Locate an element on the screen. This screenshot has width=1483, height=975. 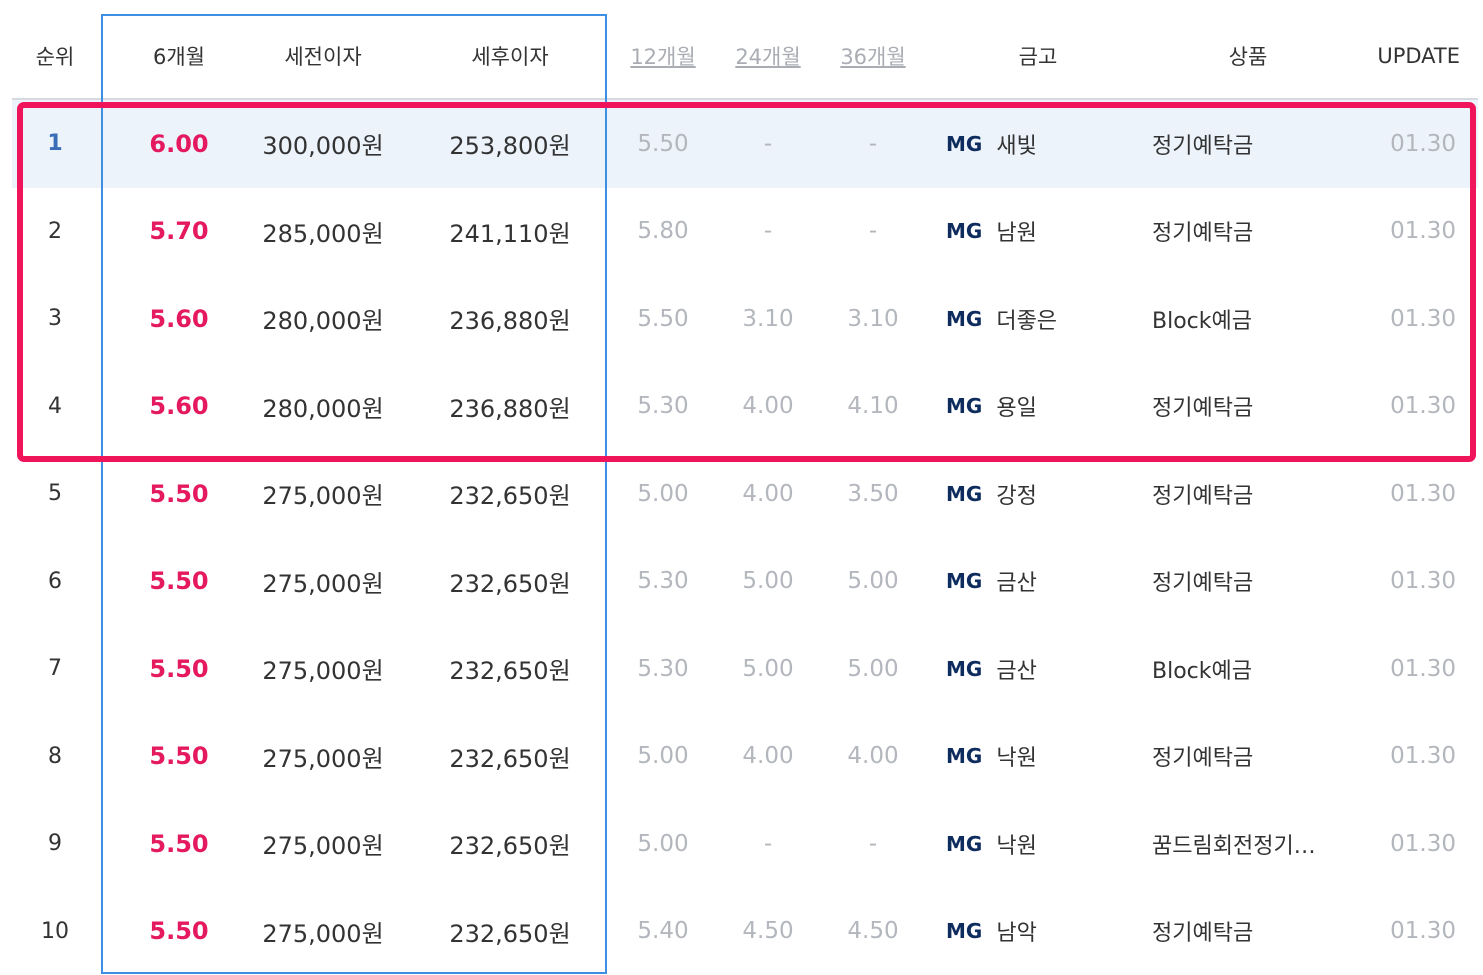
header-pretax-interest: 세전이자 is located at coordinates (323, 56).